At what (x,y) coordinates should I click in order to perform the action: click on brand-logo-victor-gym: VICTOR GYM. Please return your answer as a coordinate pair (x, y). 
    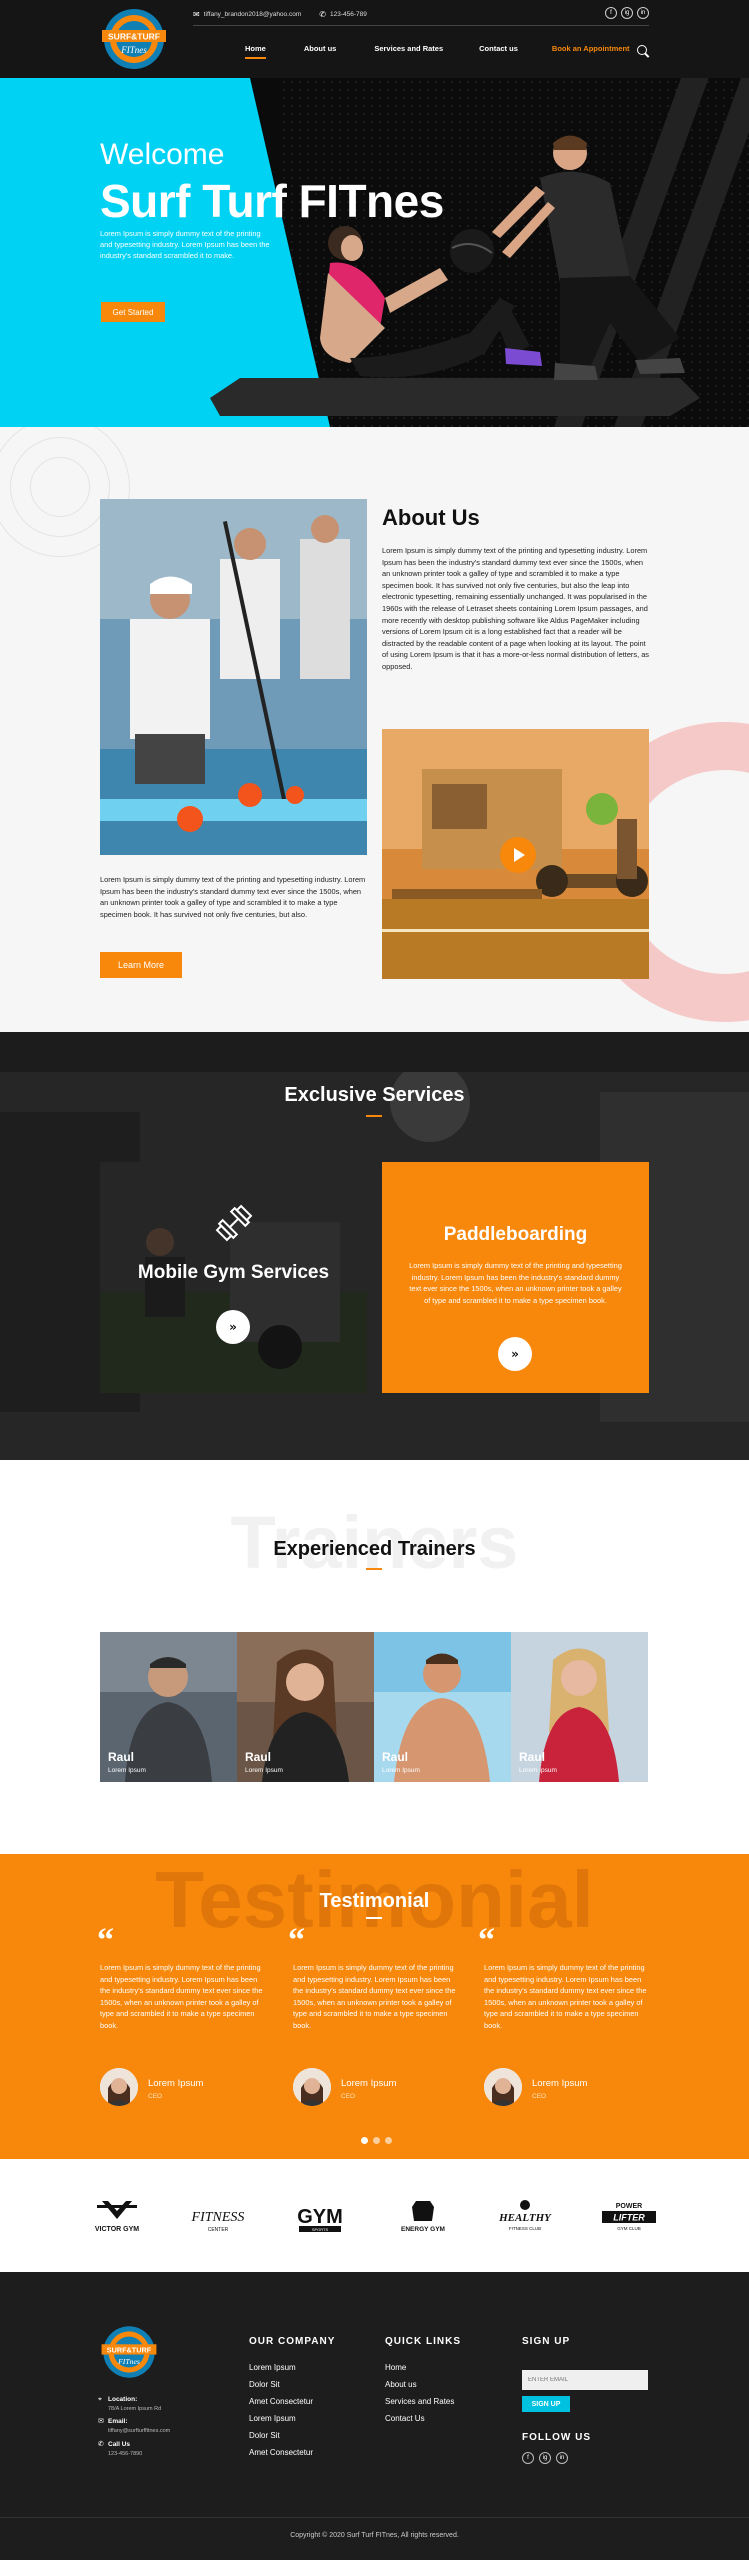
    Looking at the image, I should click on (117, 2217).